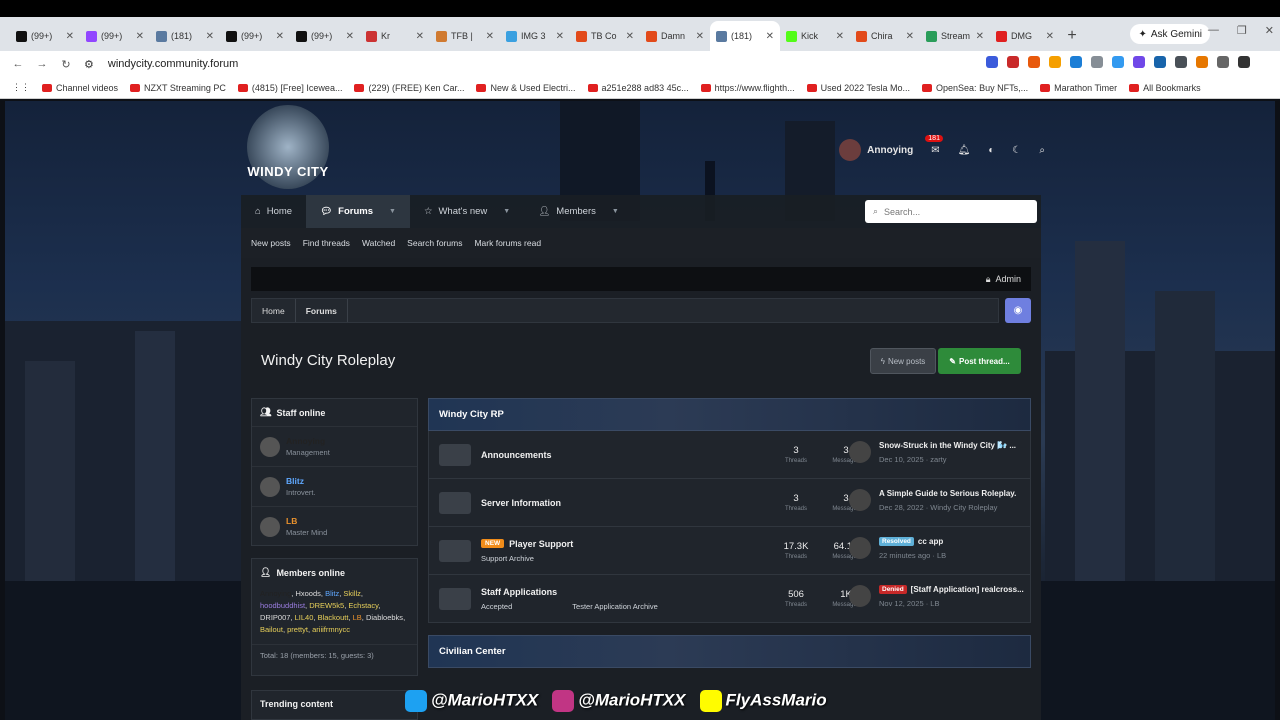  What do you see at coordinates (304, 617) in the screenshot?
I see `member-link: LIL40` at bounding box center [304, 617].